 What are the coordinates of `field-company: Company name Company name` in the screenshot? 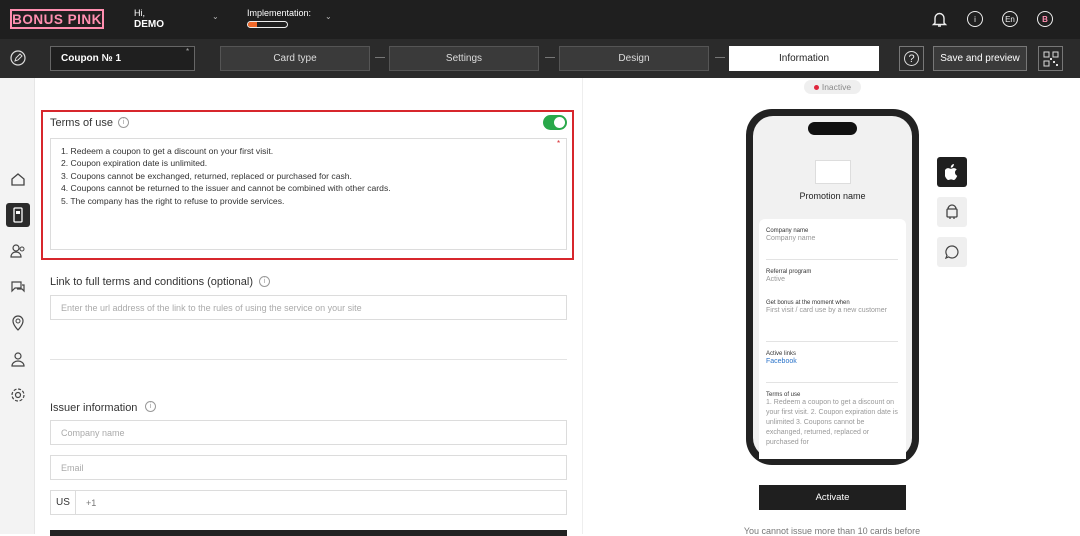 It's located at (833, 236).